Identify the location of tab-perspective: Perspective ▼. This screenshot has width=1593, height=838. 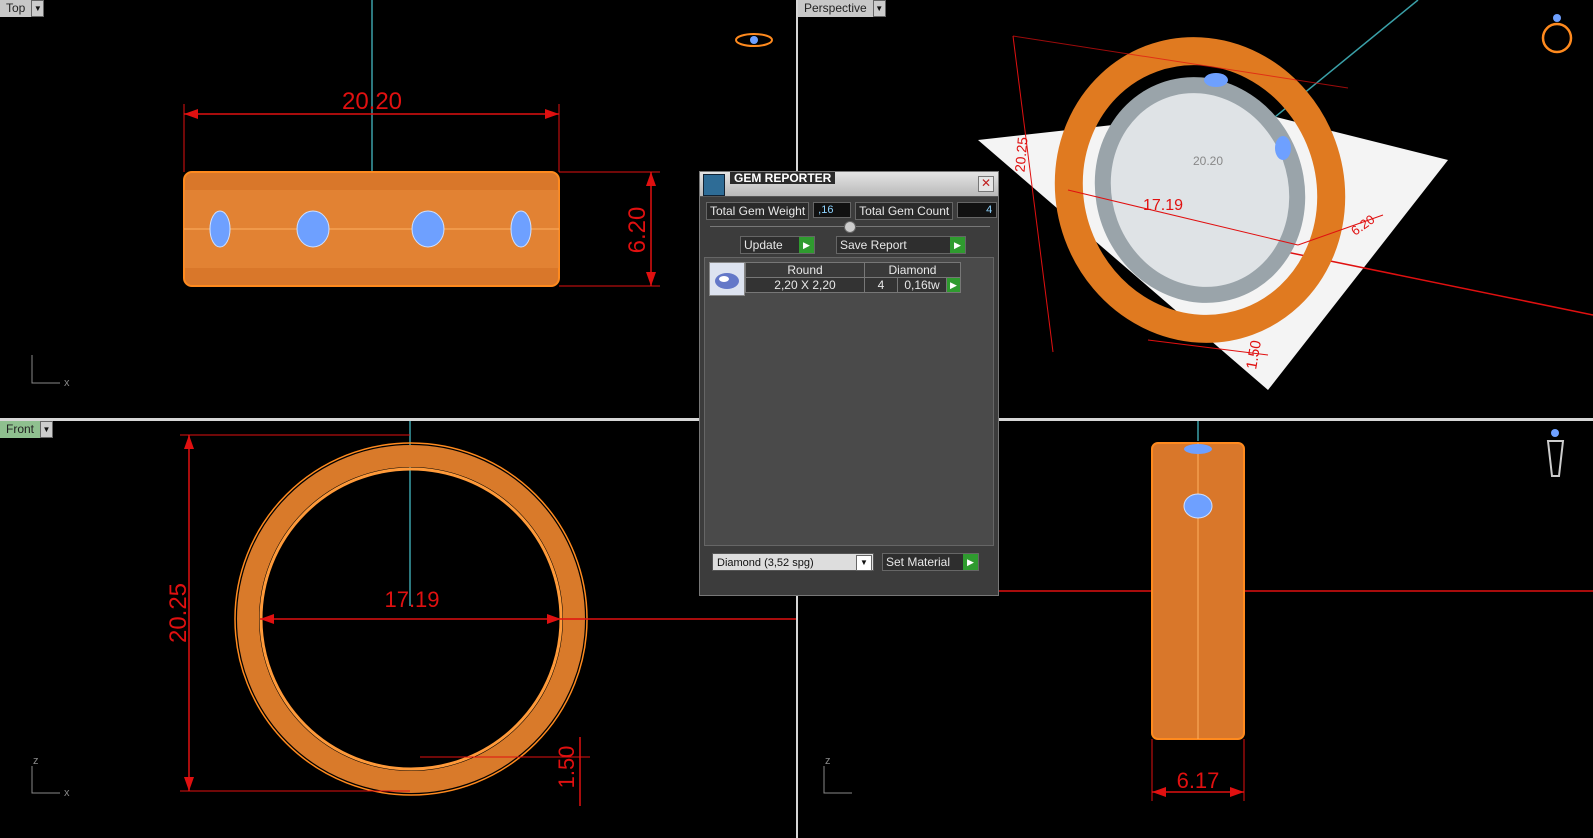
(842, 8).